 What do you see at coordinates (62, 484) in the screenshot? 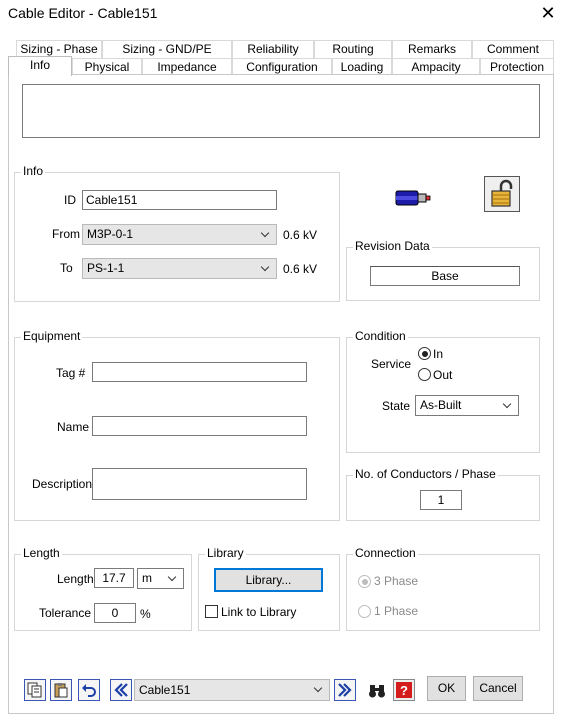
I see `description-label: Description` at bounding box center [62, 484].